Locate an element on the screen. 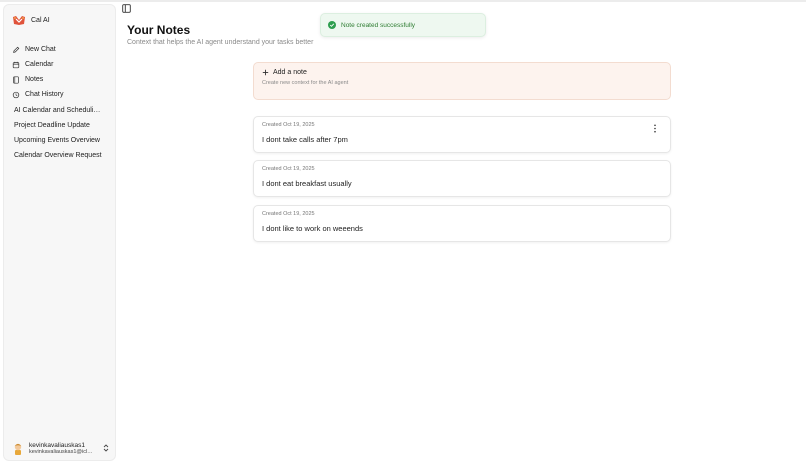 Image resolution: width=806 pixels, height=464 pixels. success-toast: Note created successfully is located at coordinates (403, 25).